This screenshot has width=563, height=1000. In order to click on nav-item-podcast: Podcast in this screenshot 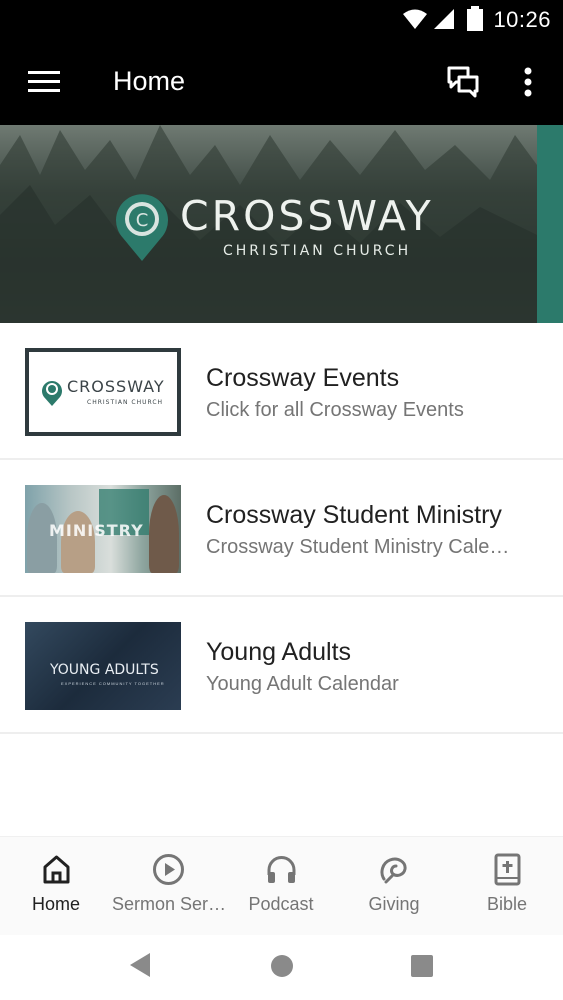, I will do `click(281, 886)`.